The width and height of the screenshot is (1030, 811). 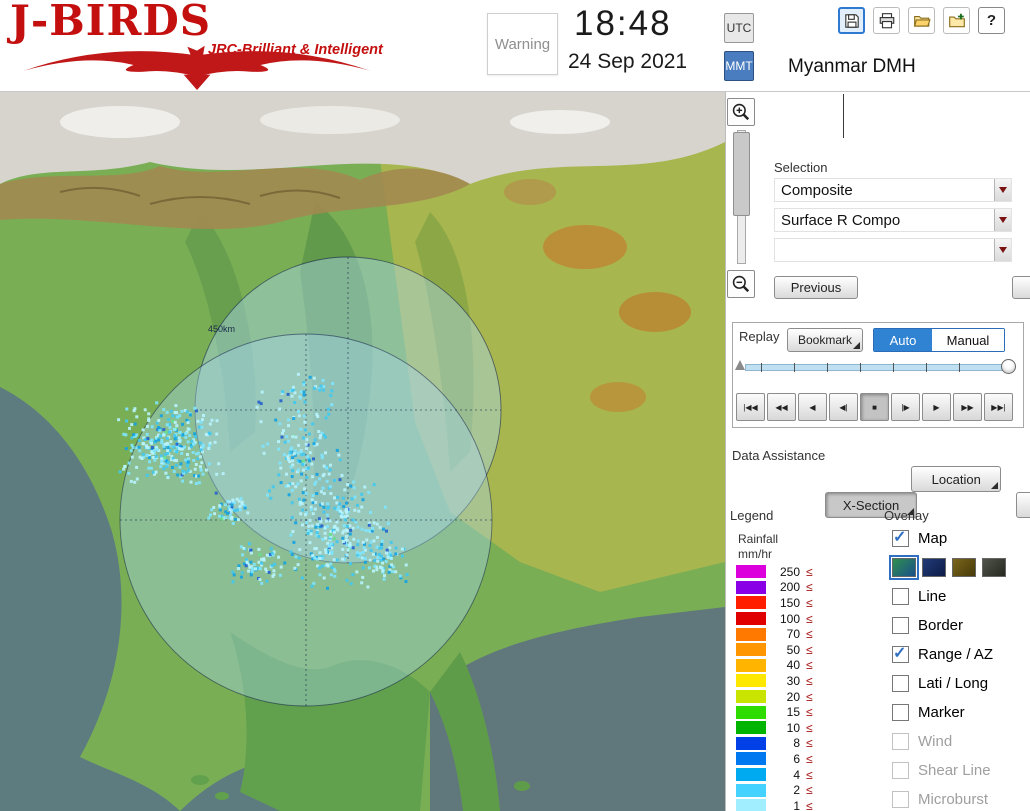 I want to click on overlay-item-border: Border, so click(x=961, y=625).